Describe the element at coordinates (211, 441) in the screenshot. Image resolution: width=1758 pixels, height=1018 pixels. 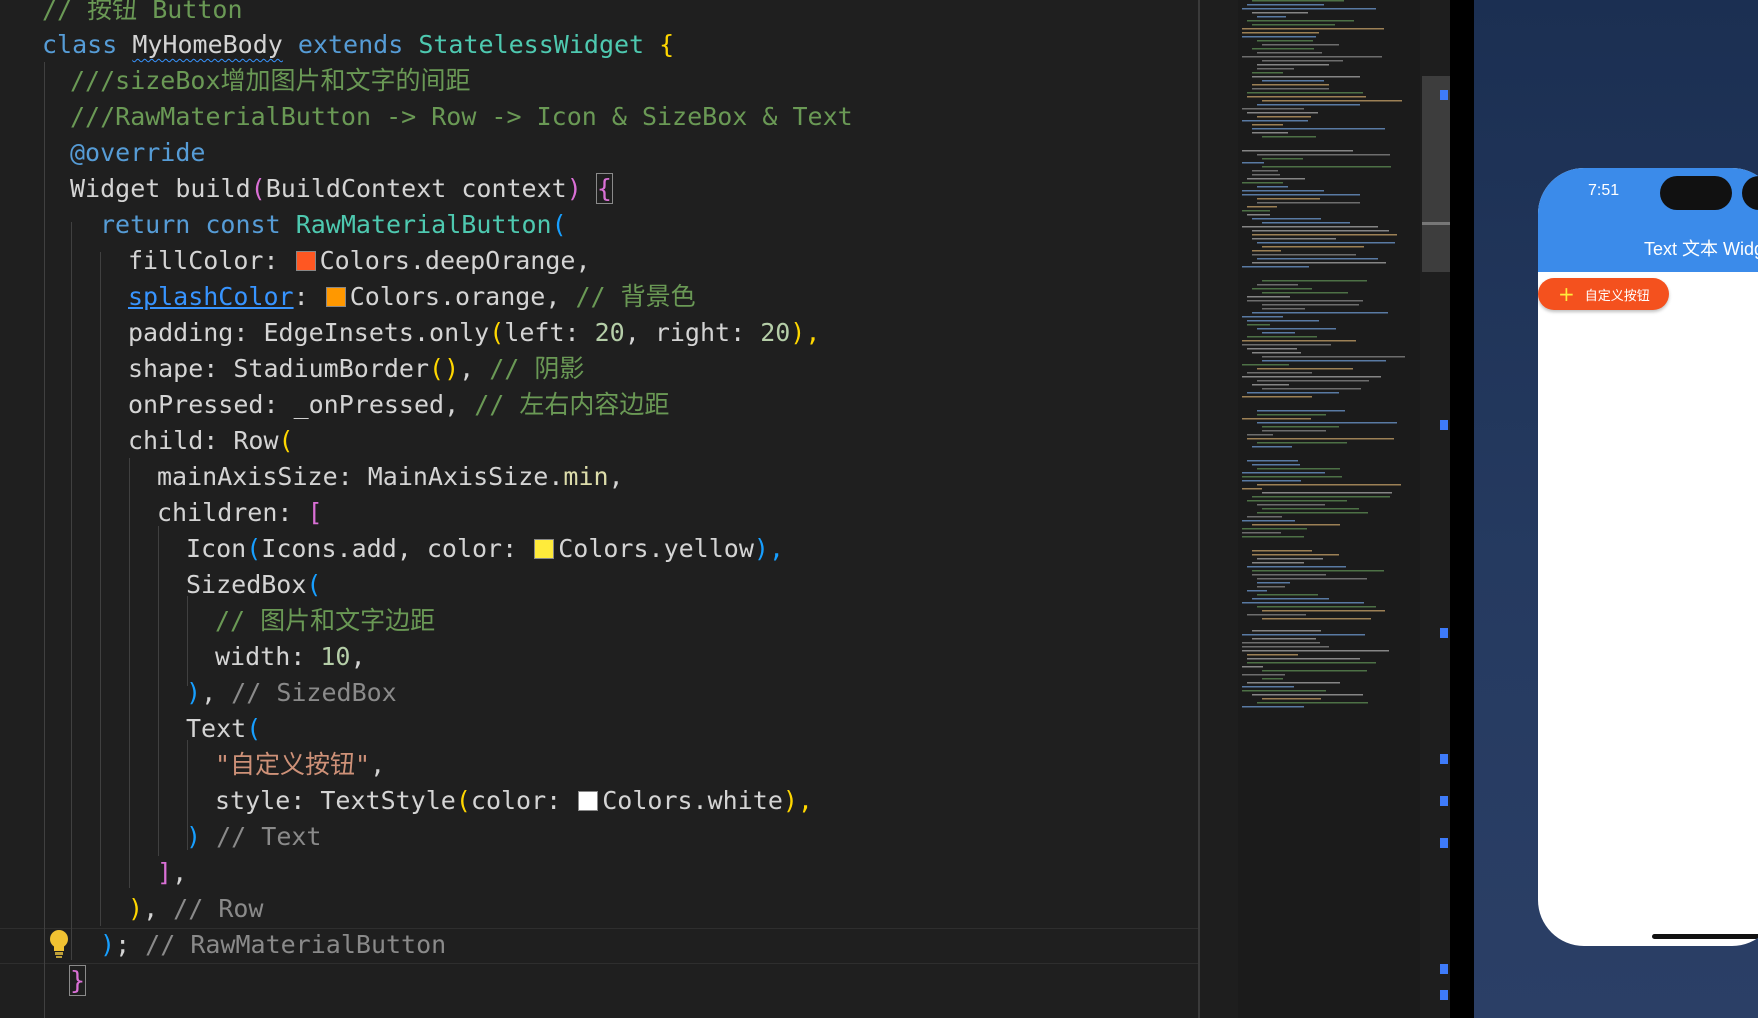
I see `code-line: child: Row(` at that location.